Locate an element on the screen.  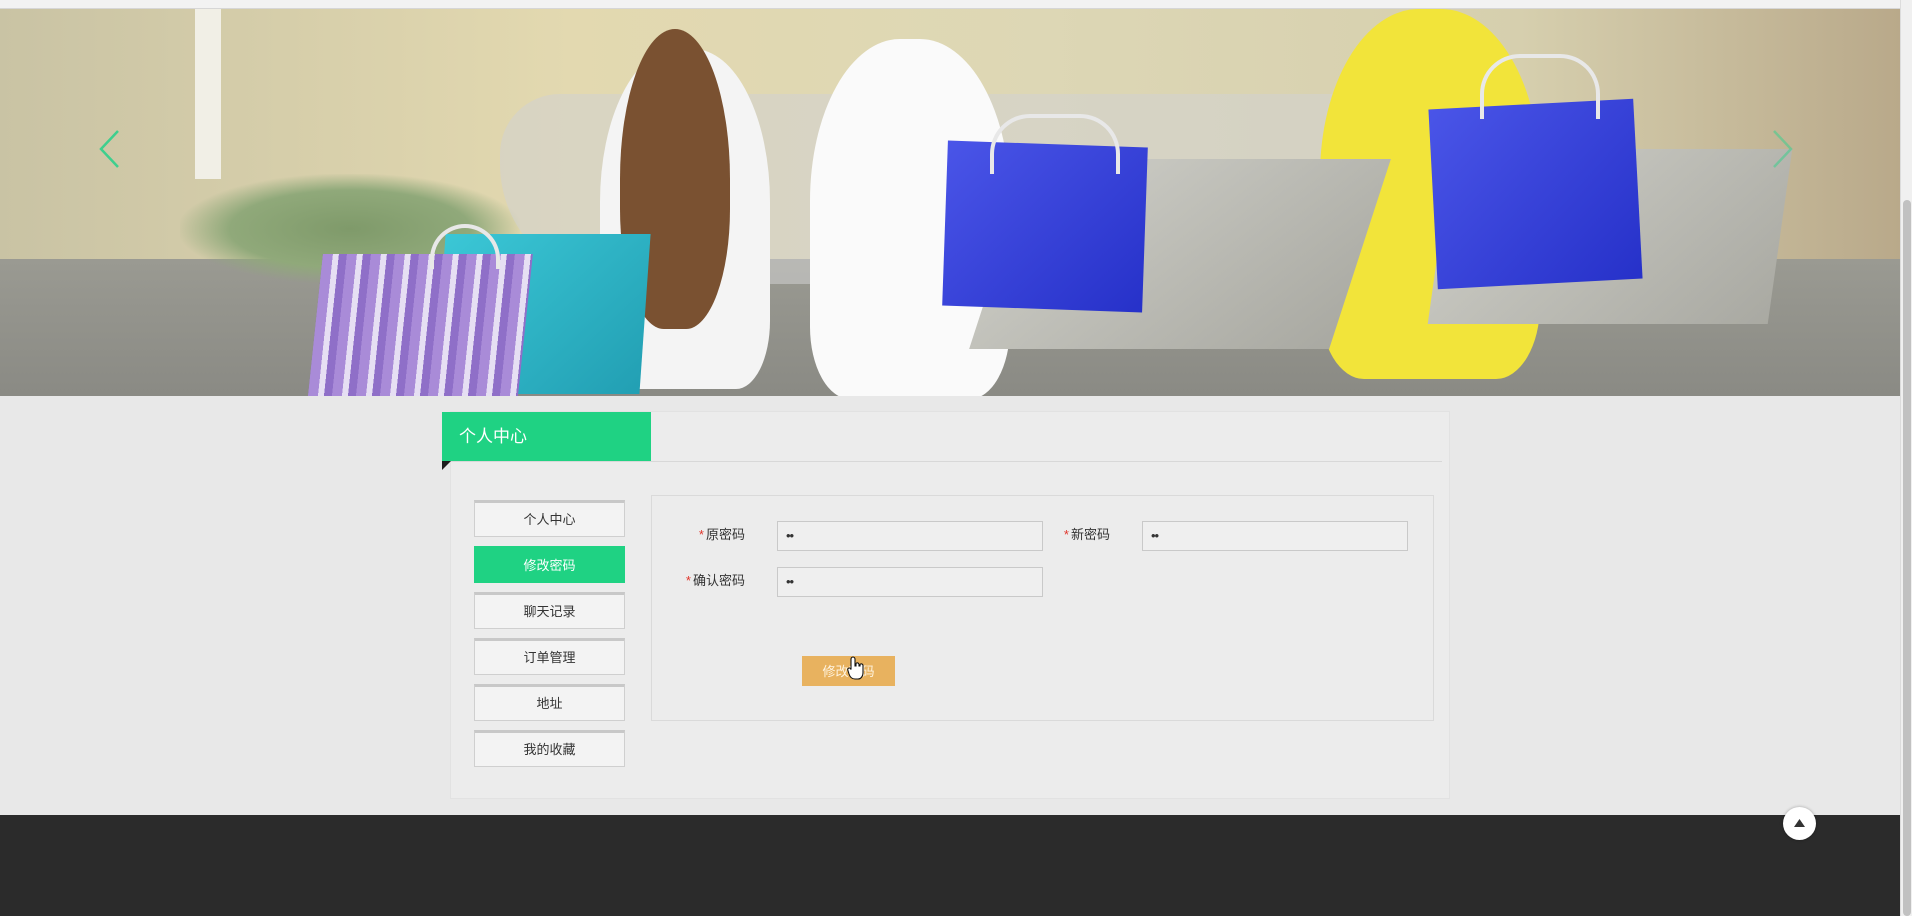
scrollbar-thumb is located at coordinates (1907, 558).